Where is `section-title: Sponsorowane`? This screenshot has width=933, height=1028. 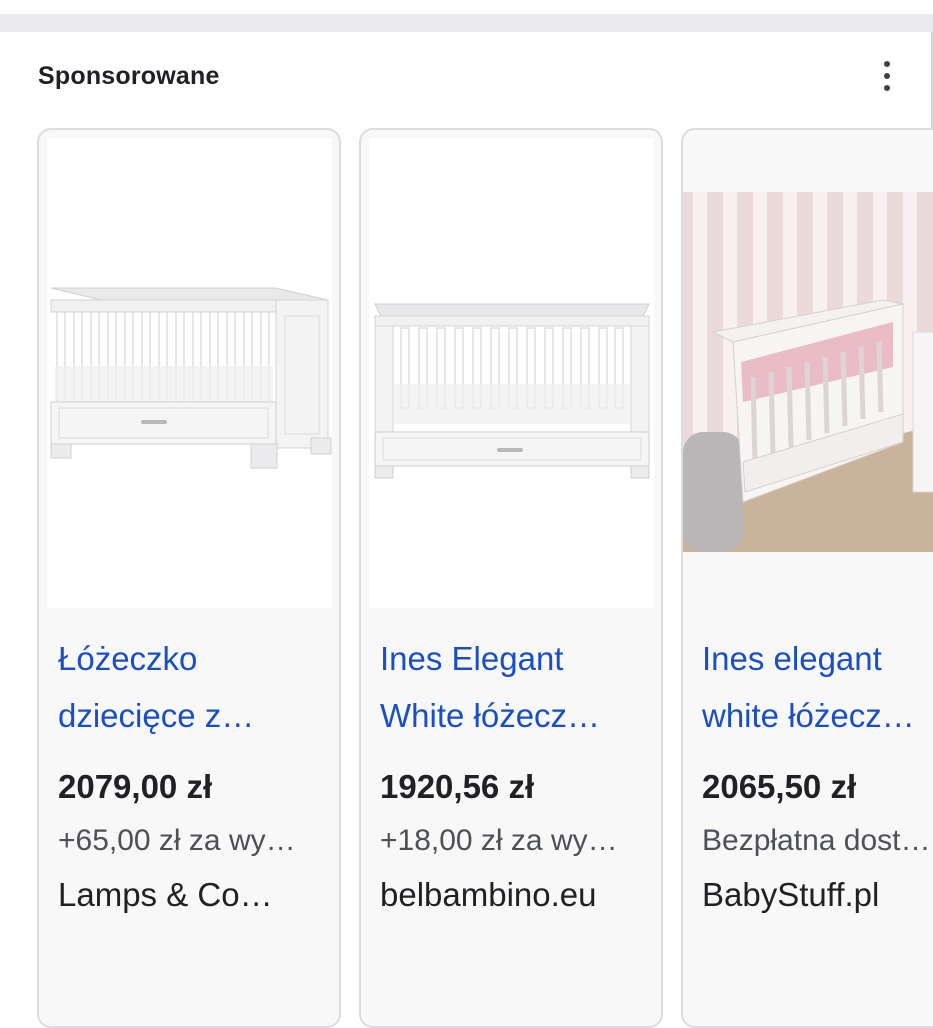
section-title: Sponsorowane is located at coordinates (129, 76).